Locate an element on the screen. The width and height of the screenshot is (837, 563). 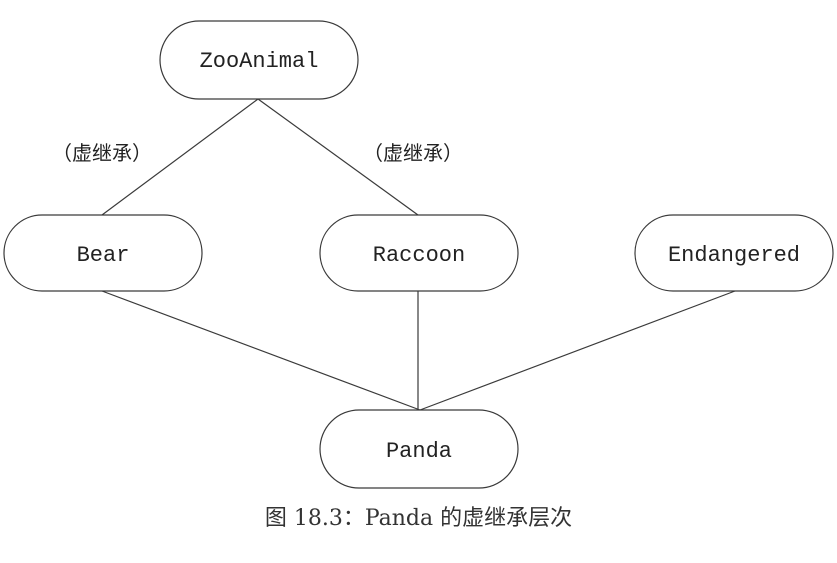
edge-label-bear-virtual: （虚继承） is located at coordinates (102, 153).